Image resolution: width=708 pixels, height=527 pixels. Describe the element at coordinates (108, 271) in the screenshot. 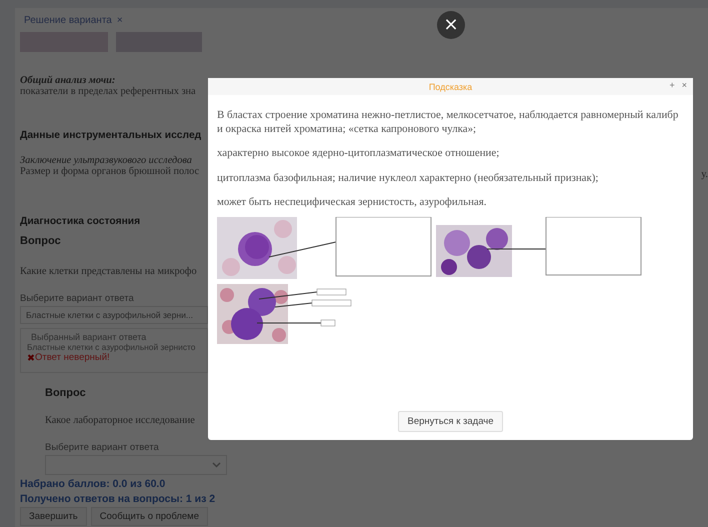

I see `question-text: Какие клетки представлены на микрофо` at that location.